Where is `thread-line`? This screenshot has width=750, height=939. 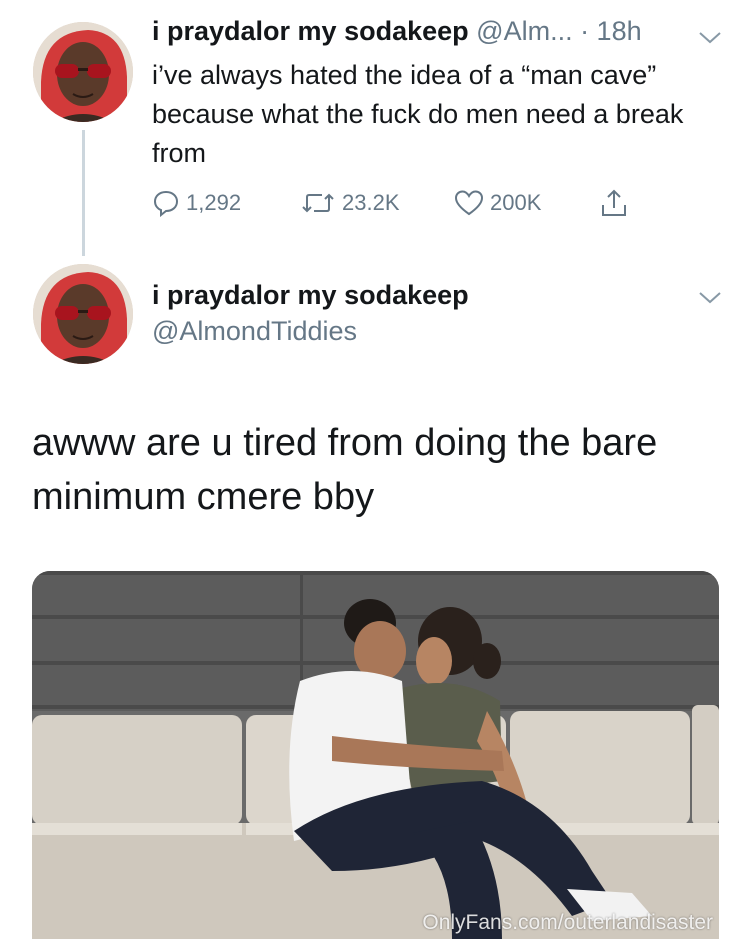
thread-line is located at coordinates (83, 193).